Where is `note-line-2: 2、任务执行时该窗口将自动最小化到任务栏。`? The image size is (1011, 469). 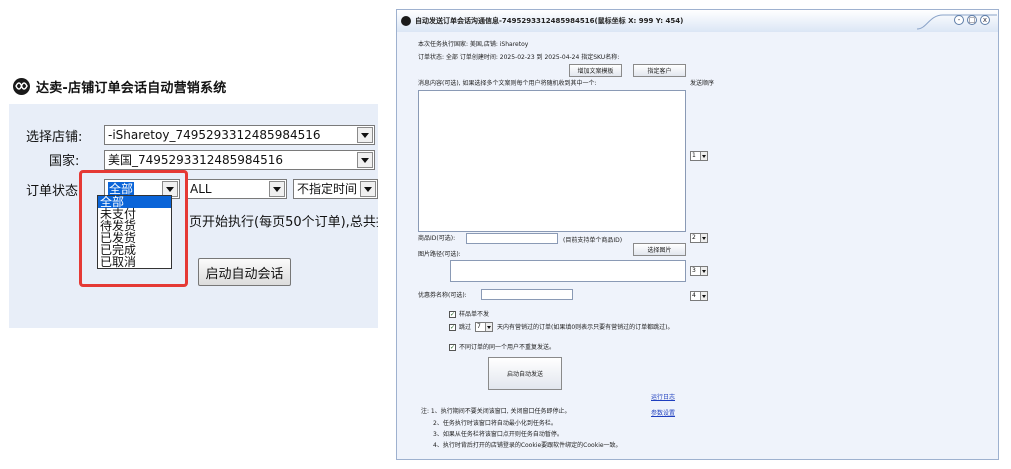 note-line-2: 2、任务执行时该窗口将自动最小化到任务栏。 is located at coordinates (495, 423).